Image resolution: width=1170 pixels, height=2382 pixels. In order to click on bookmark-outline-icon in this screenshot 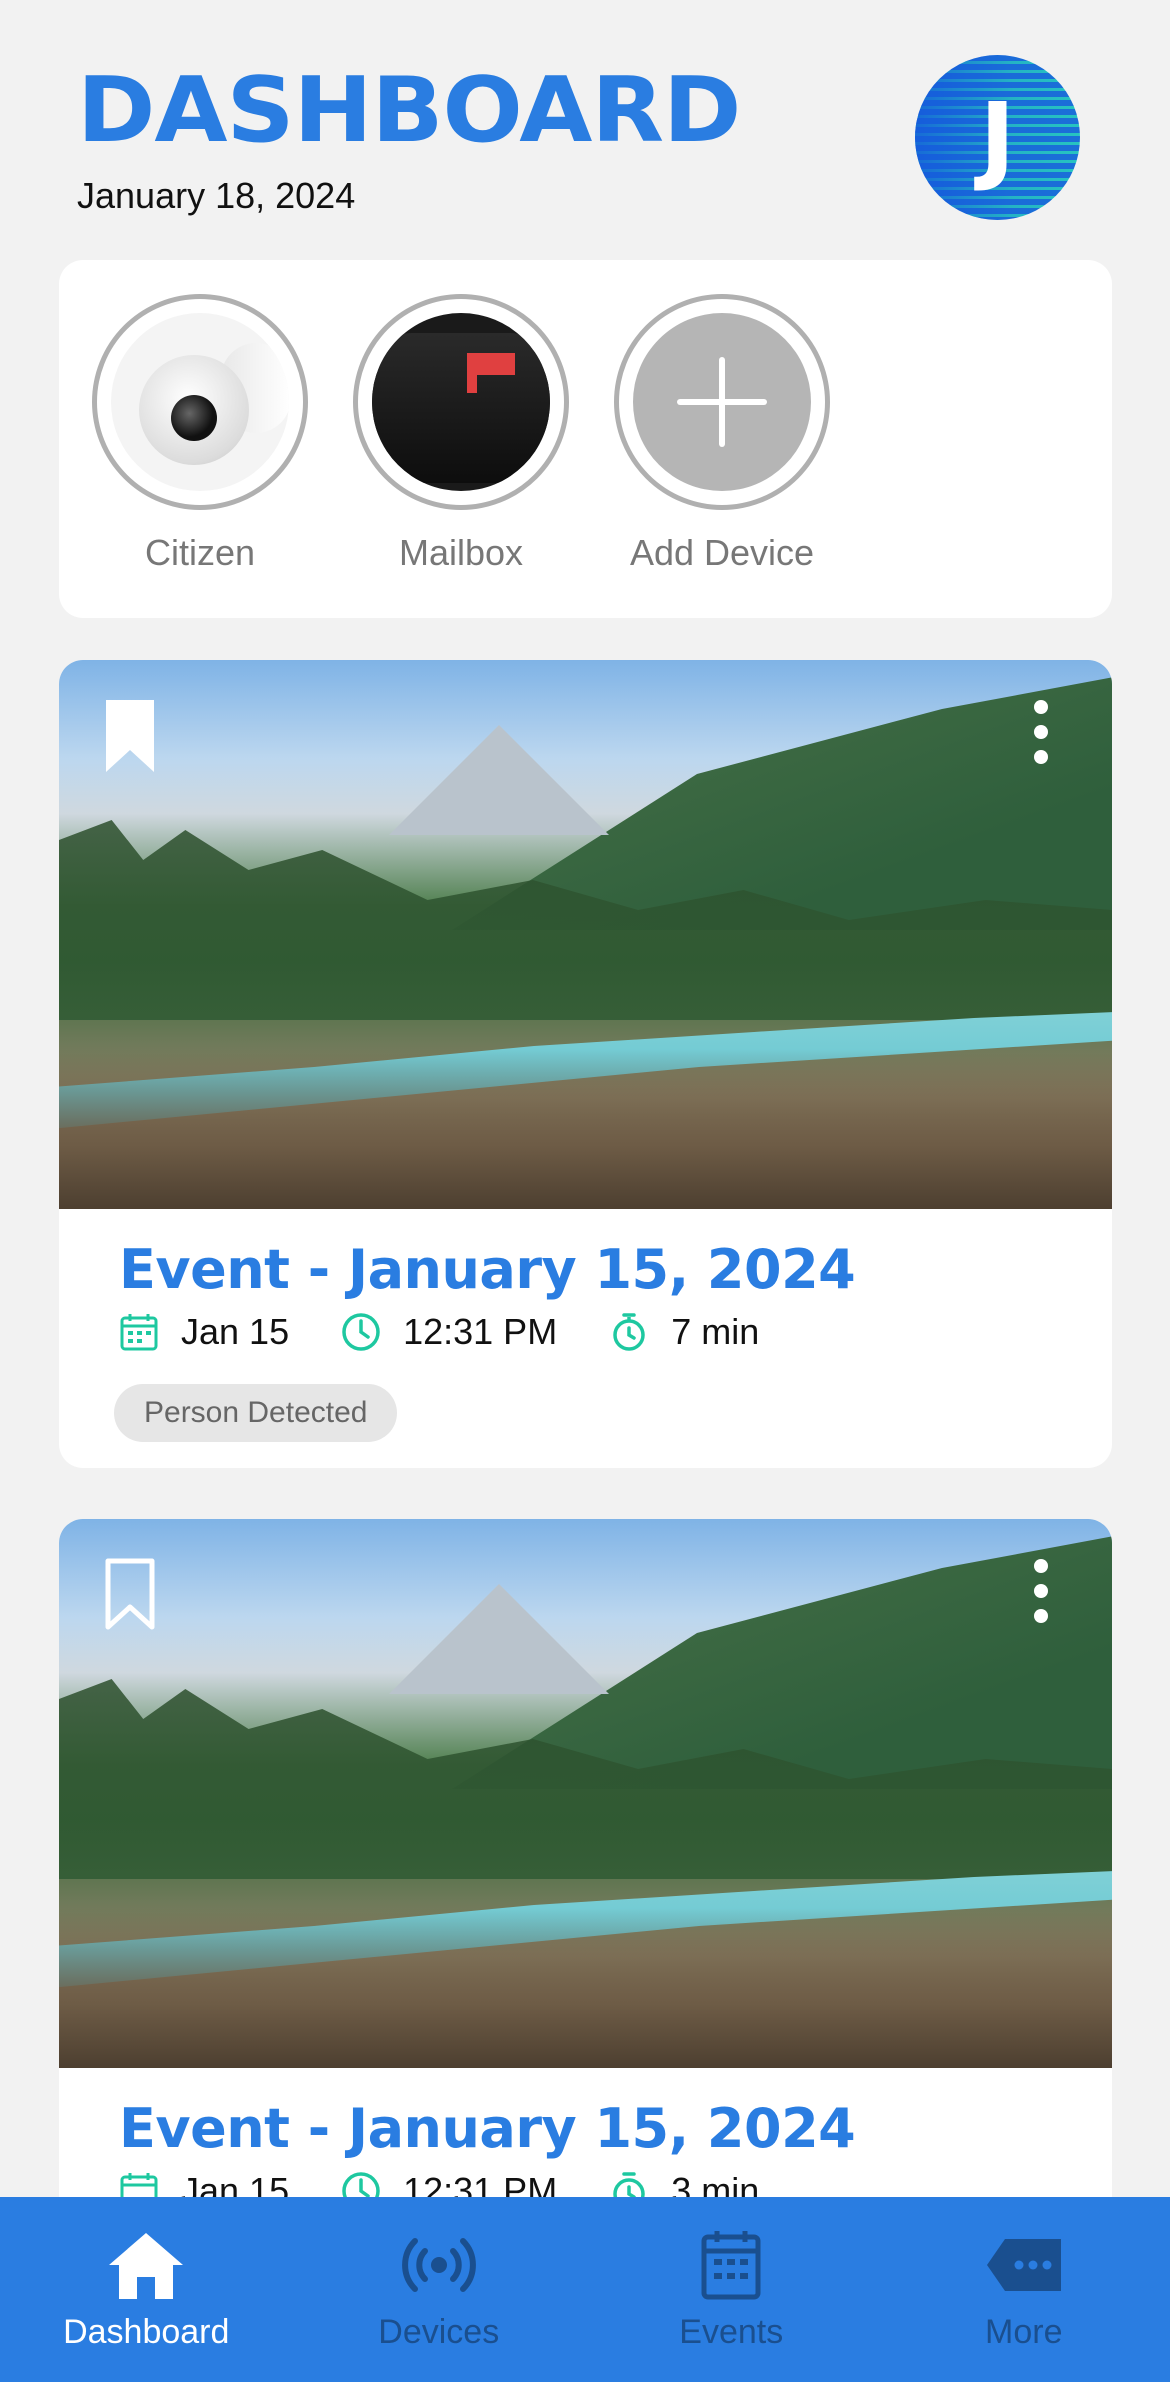, I will do `click(130, 1595)`.